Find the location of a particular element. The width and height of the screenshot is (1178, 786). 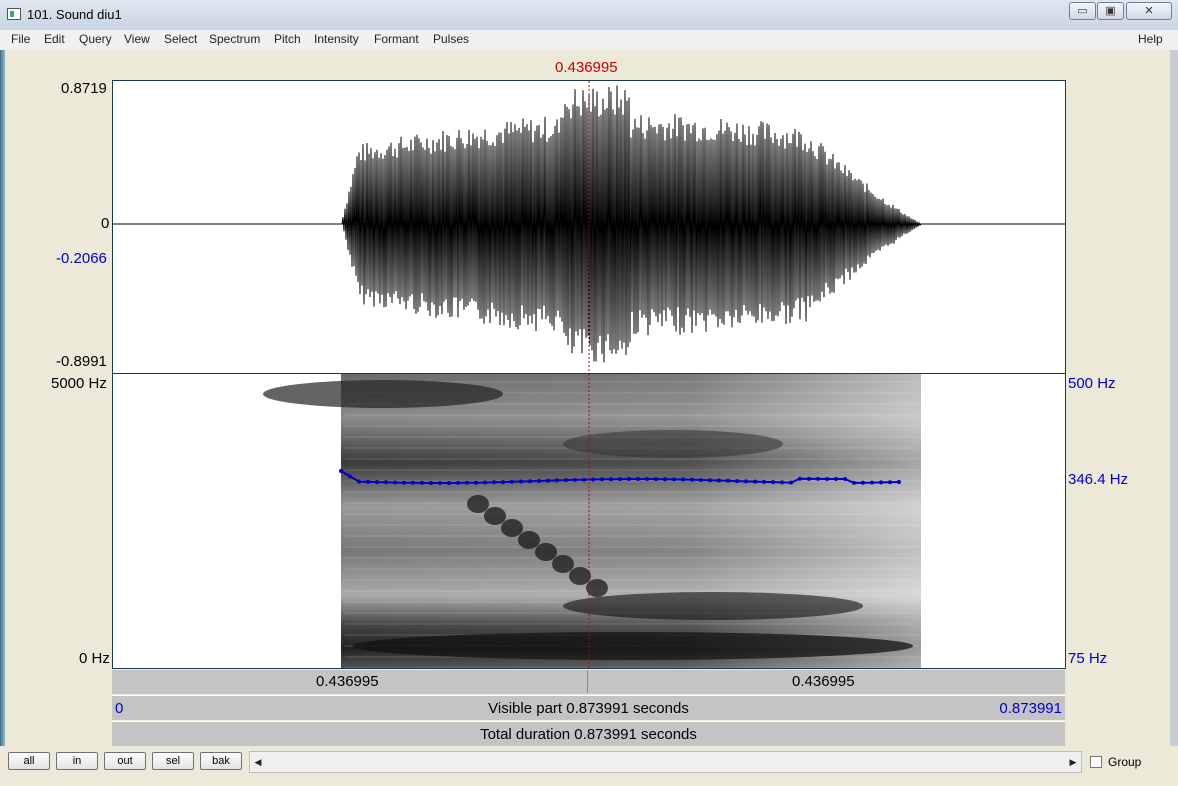

menu-edit: Edit is located at coordinates (54, 39).